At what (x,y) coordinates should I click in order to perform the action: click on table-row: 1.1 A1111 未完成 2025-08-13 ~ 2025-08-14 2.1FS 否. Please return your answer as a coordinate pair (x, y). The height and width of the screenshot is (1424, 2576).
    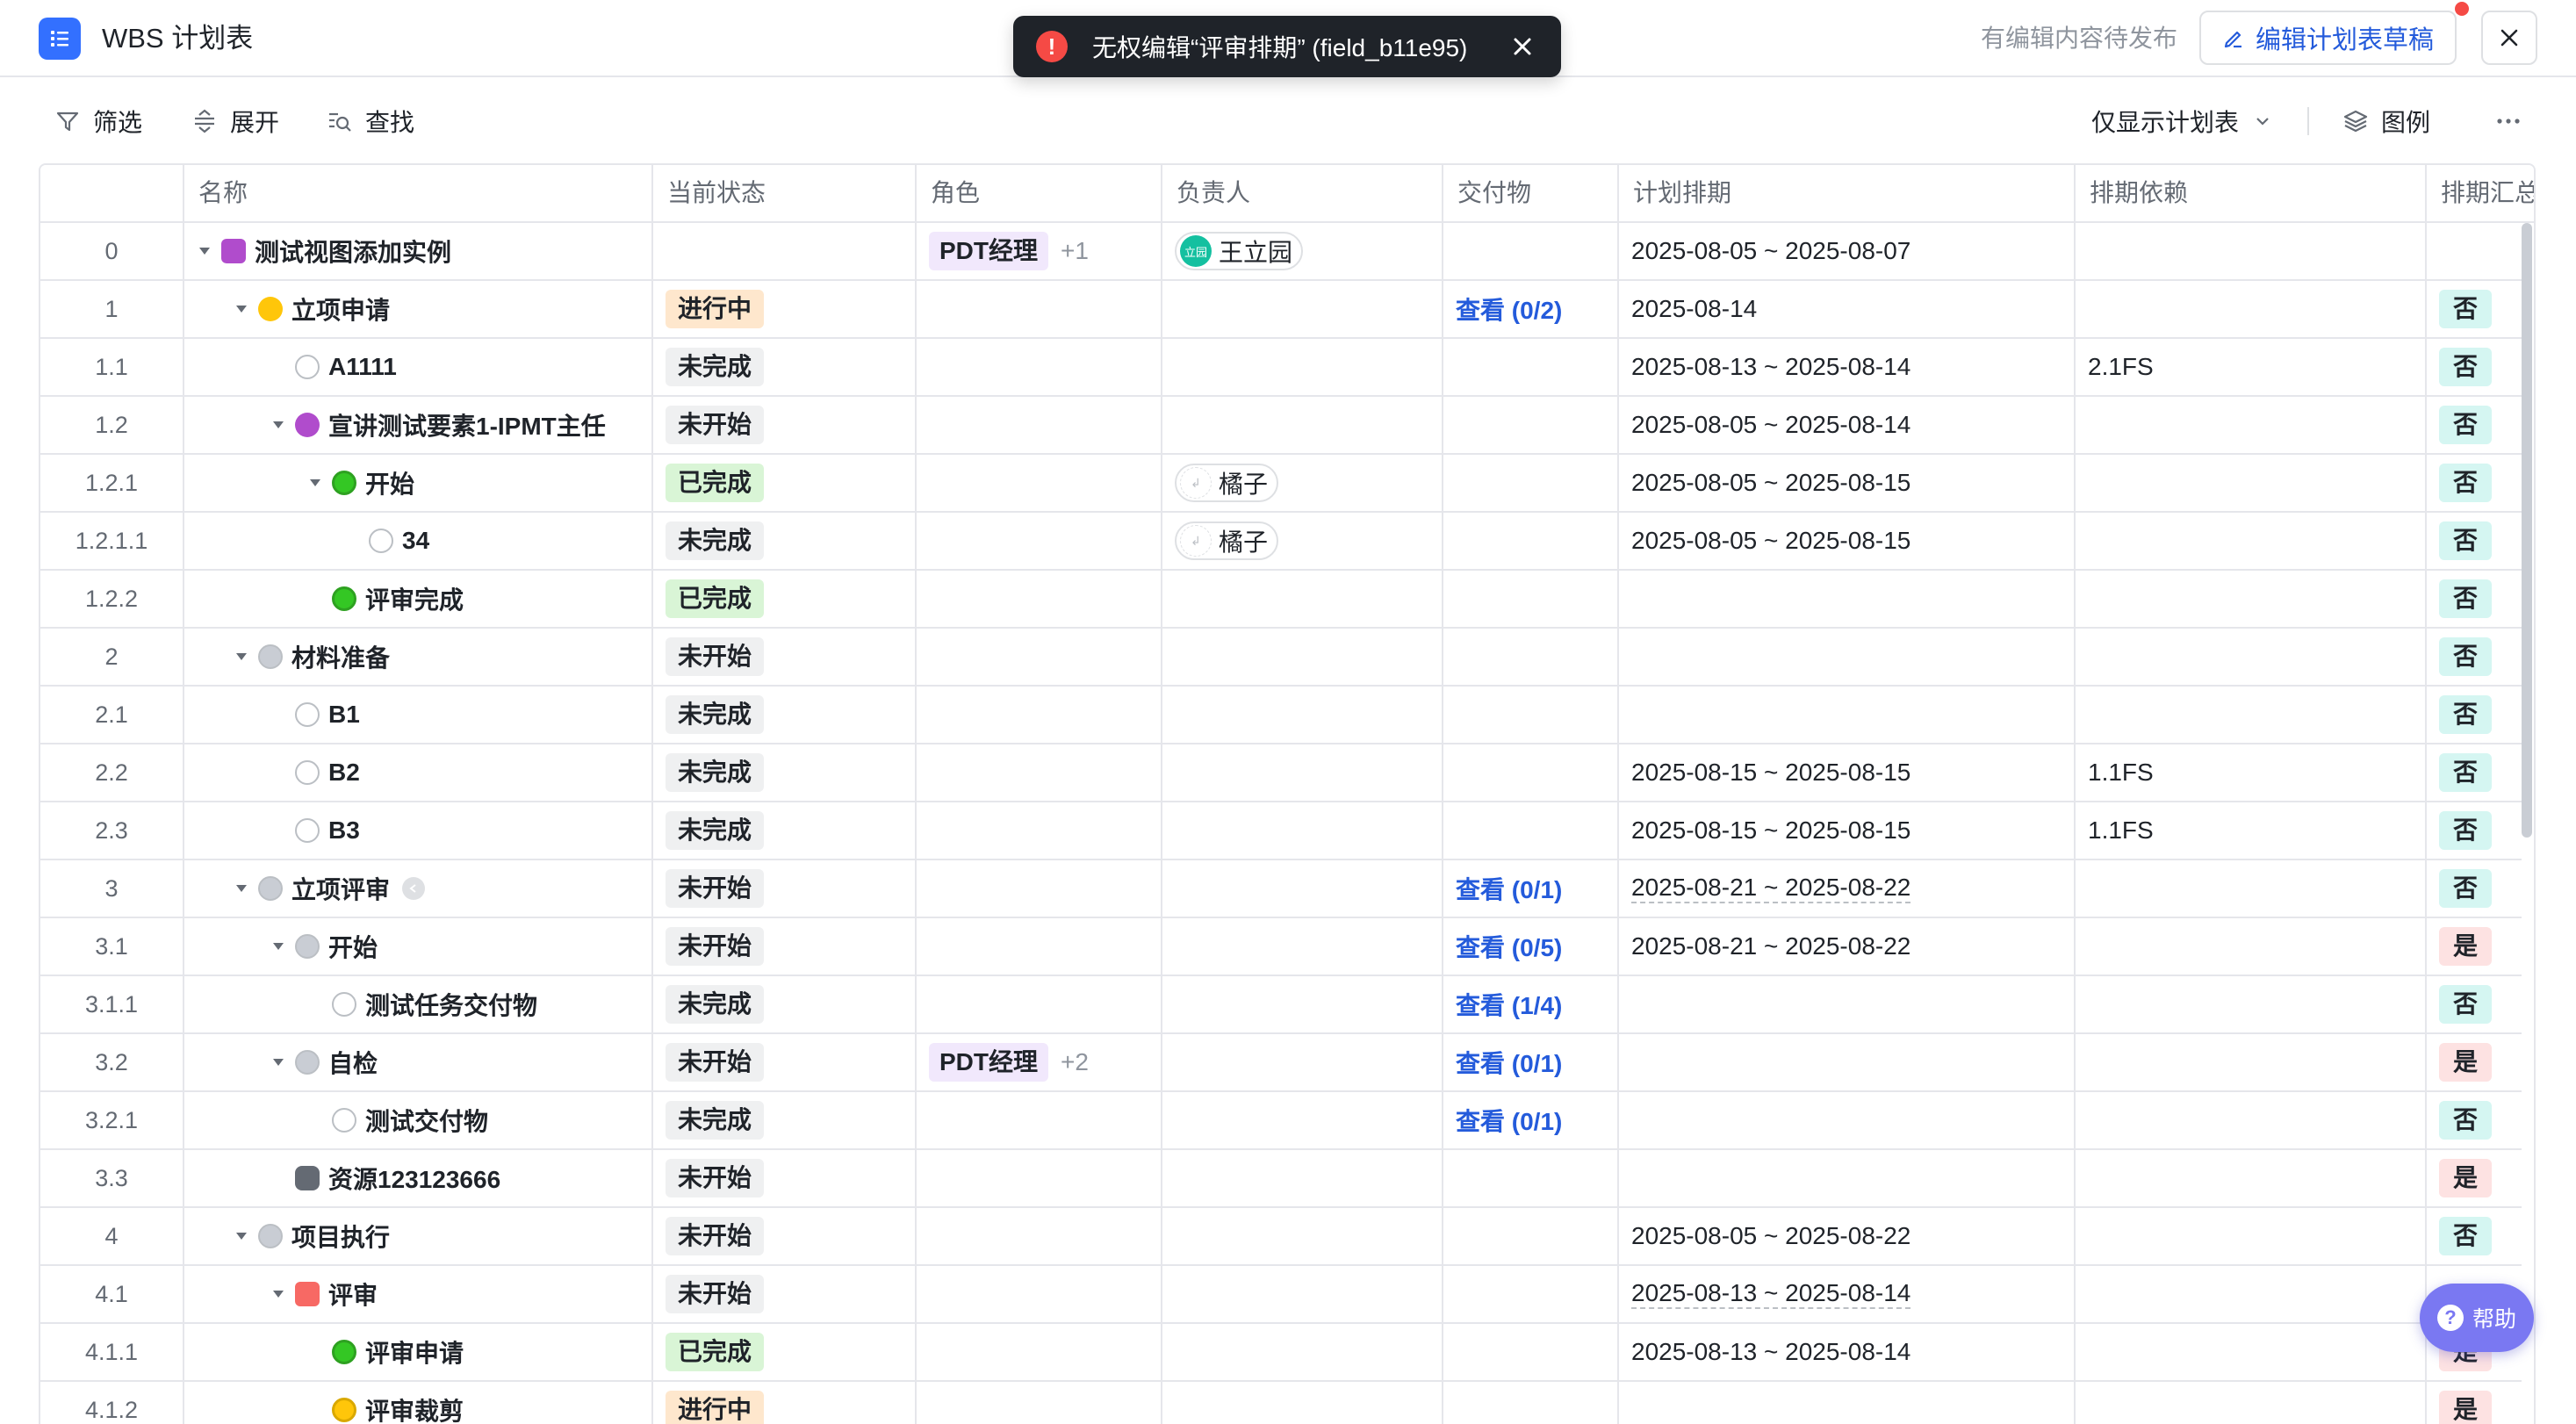
    Looking at the image, I should click on (1287, 368).